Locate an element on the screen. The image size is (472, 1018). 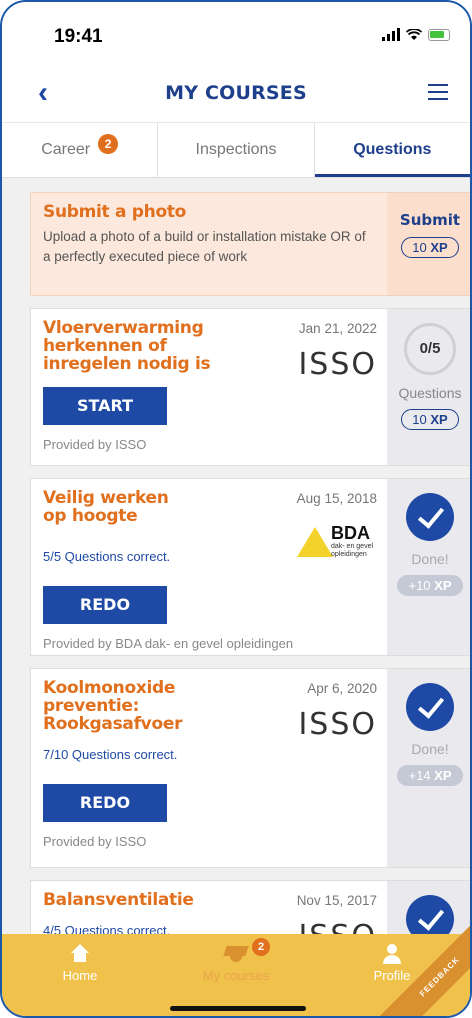
user-icon is located at coordinates (392, 954).